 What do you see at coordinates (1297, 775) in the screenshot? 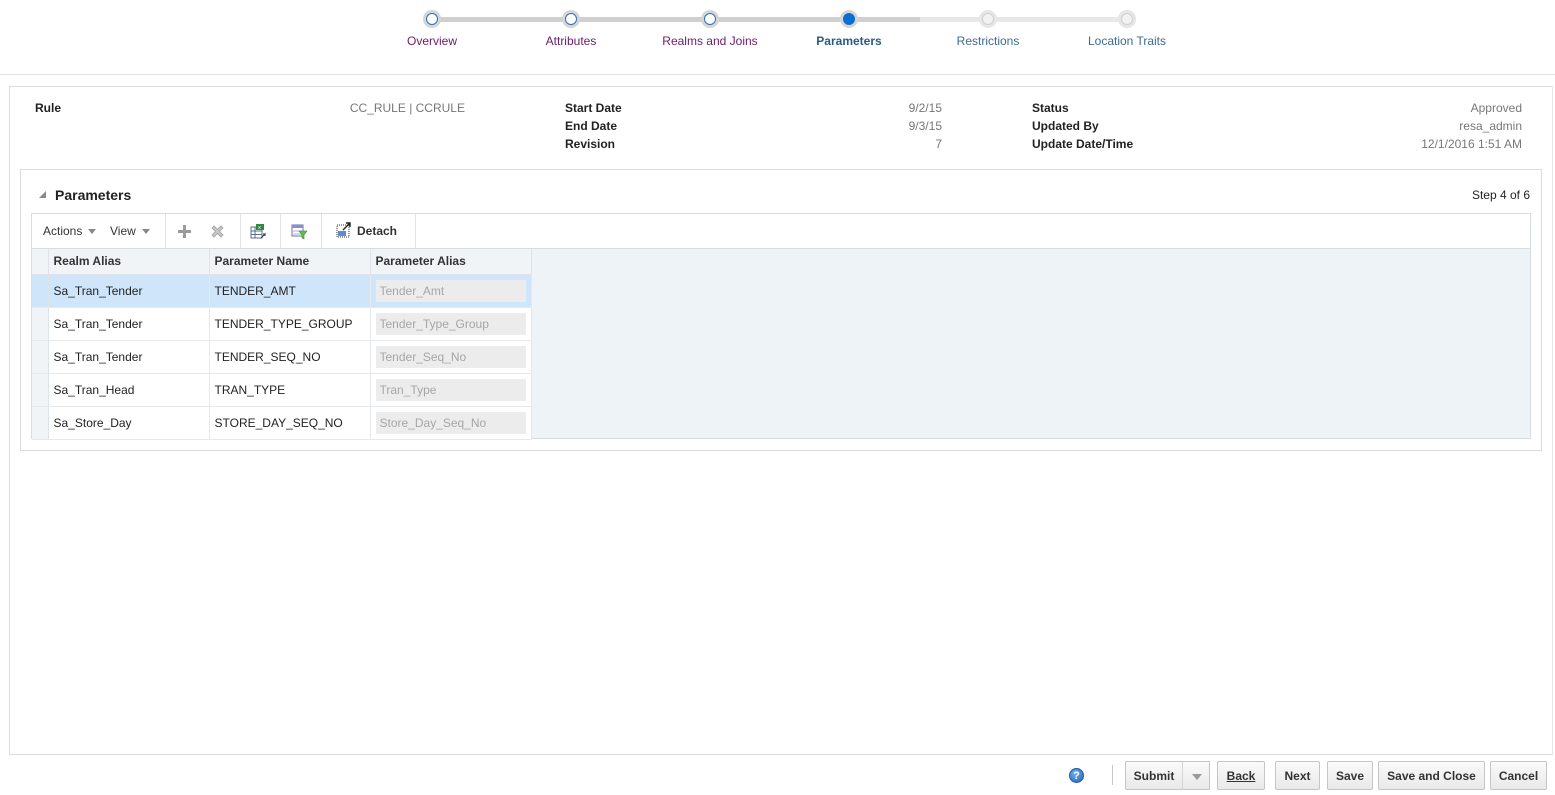
I see `next-button: Next` at bounding box center [1297, 775].